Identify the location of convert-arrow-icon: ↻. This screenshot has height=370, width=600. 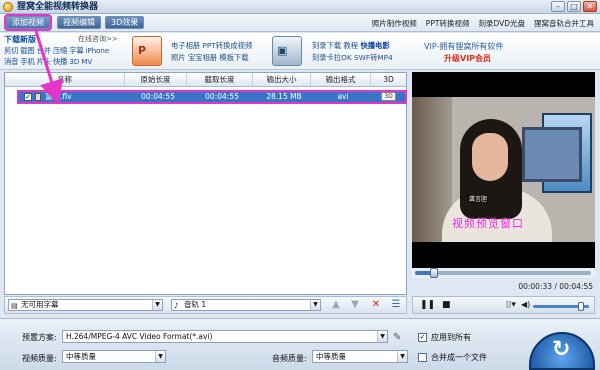
(561, 349).